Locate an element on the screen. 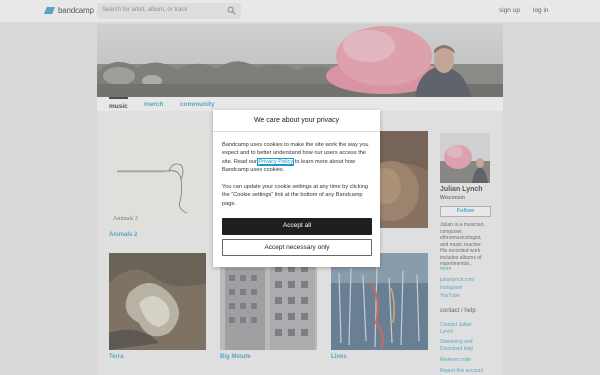 The image size is (600, 375). accept-necessary-button: Accept necessary only is located at coordinates (297, 247).